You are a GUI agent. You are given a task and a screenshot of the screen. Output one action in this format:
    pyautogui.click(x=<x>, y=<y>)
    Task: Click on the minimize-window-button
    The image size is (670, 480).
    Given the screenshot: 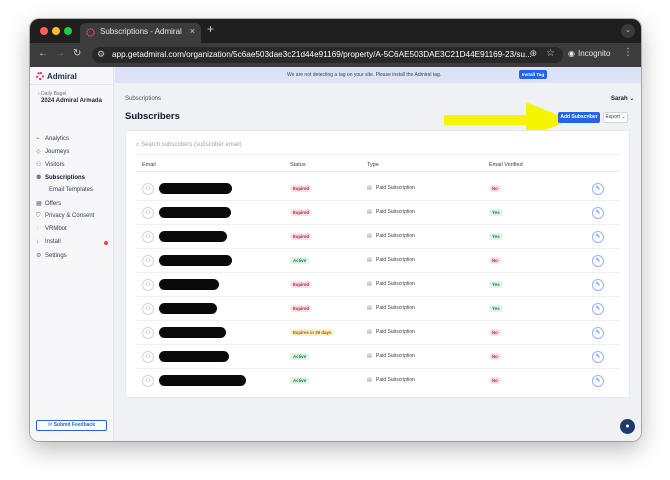 What is the action you would take?
    pyautogui.click(x=56, y=31)
    